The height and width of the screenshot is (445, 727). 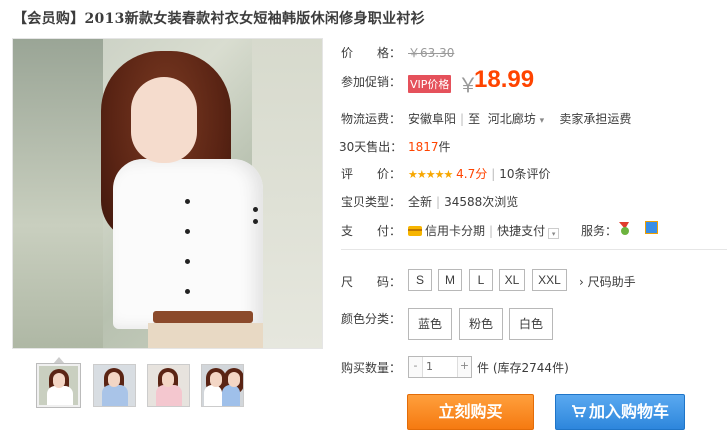 What do you see at coordinates (219, 19) in the screenshot?
I see `product-title: 【会员购】2013新款女装春款衬衣女短袖韩版休闲修身职业衬衫` at bounding box center [219, 19].